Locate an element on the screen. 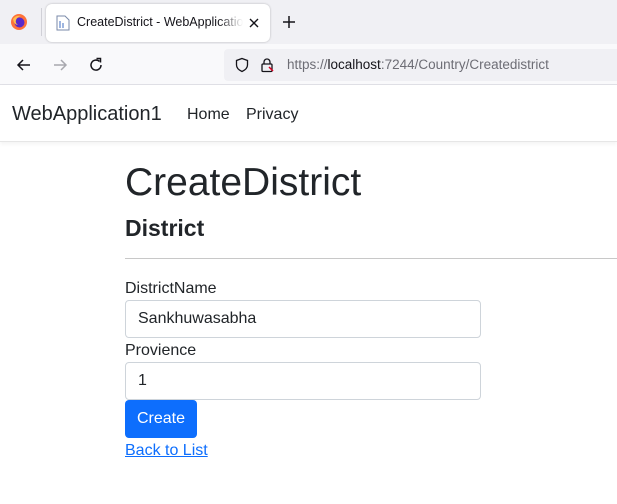 This screenshot has height=504, width=617. tab-title: CreateDistrict - WebApplication1 is located at coordinates (160, 22).